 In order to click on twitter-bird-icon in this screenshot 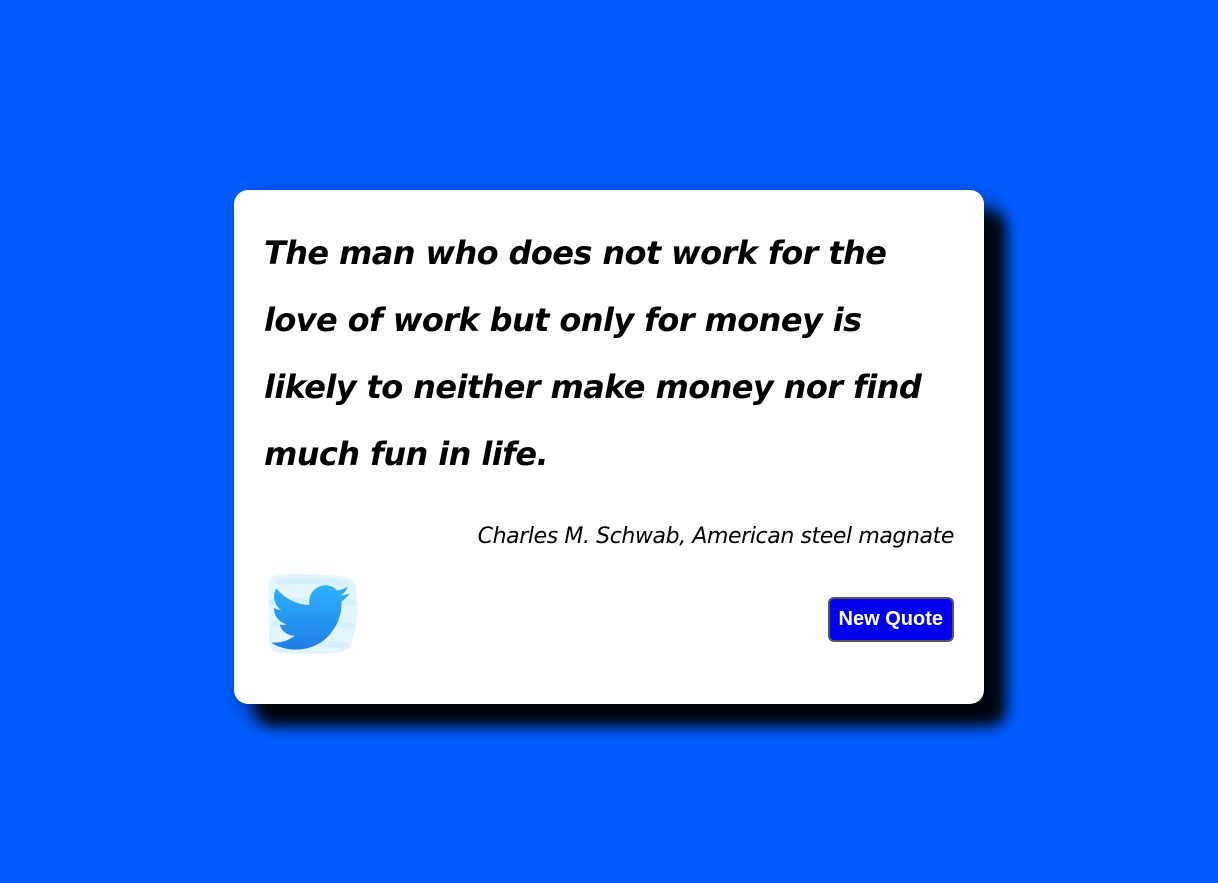, I will do `click(312, 614)`.